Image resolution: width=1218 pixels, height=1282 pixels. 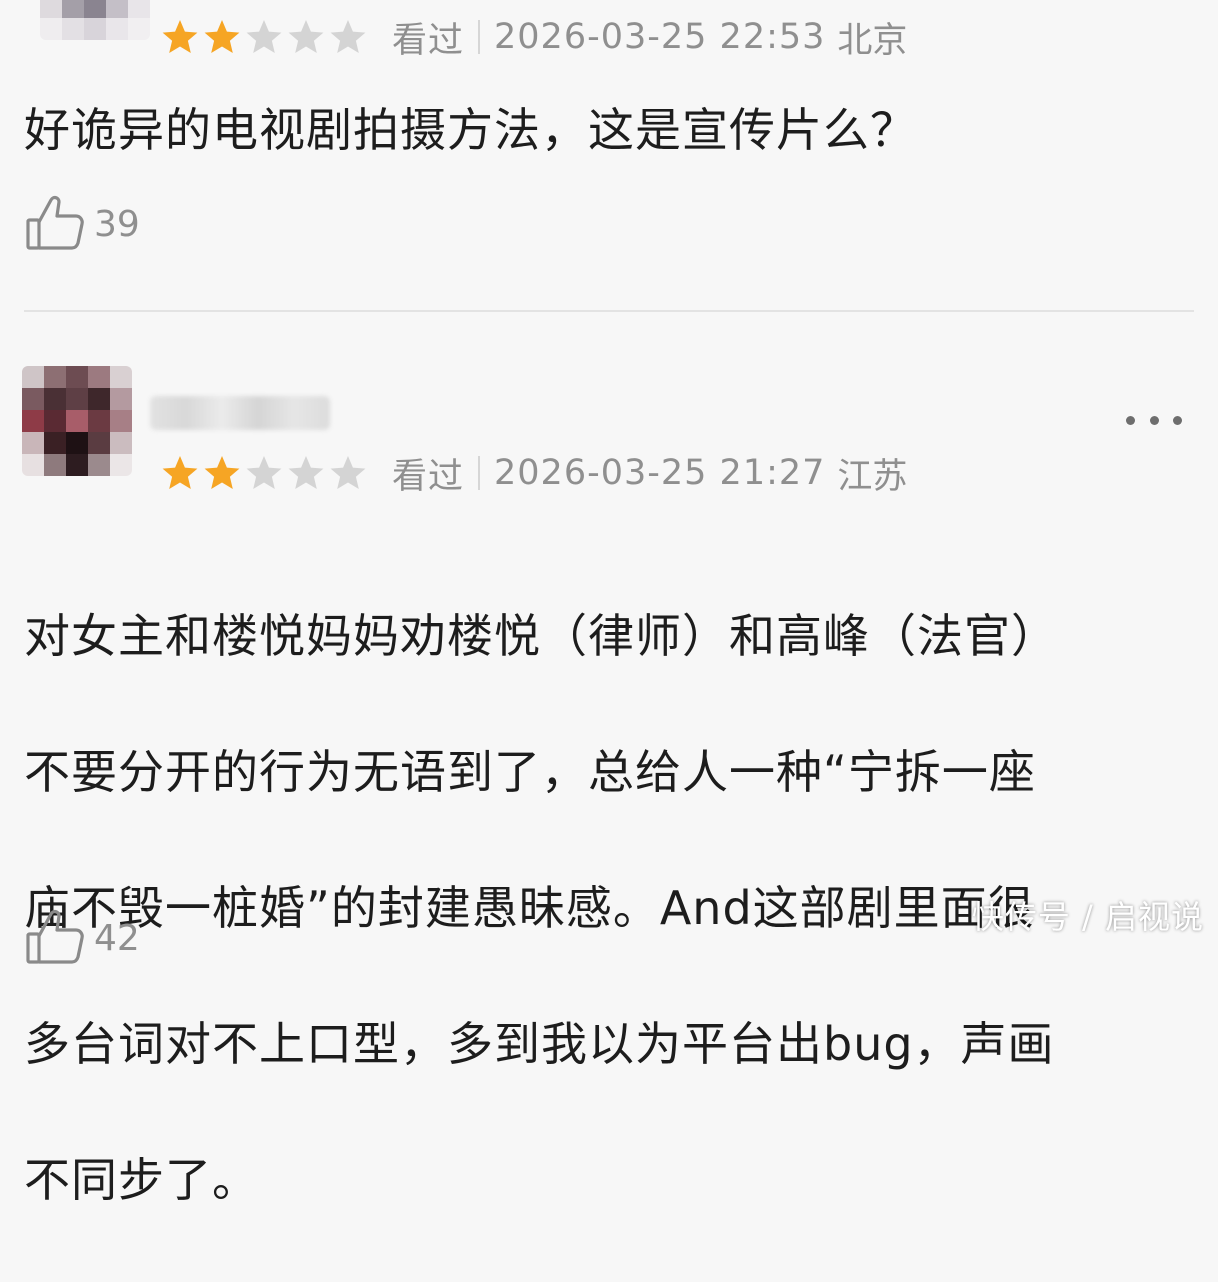 What do you see at coordinates (660, 473) in the screenshot?
I see `comment-datetime: 2026-03-25 21:27` at bounding box center [660, 473].